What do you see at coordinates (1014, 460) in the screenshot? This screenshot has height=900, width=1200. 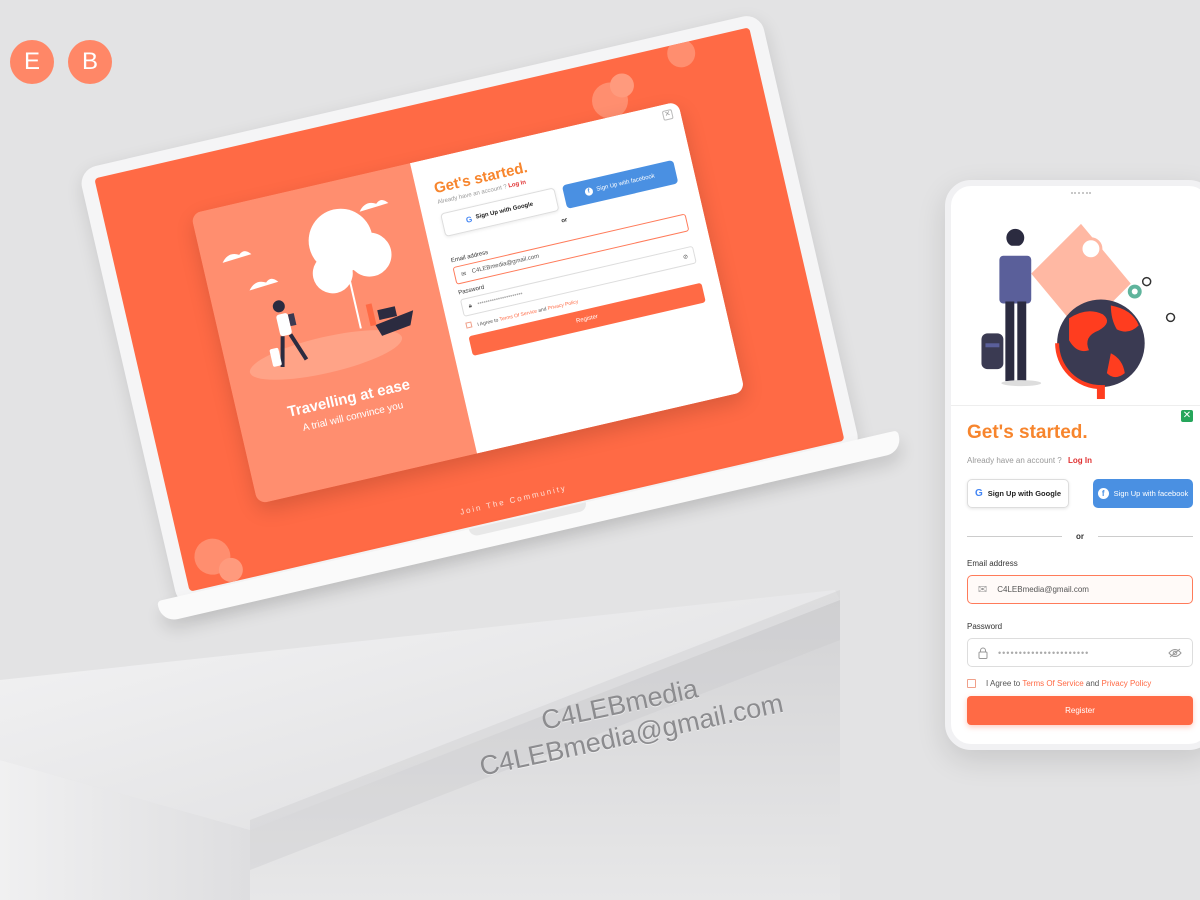 I see `phone-already-text: Already have an account ?` at bounding box center [1014, 460].